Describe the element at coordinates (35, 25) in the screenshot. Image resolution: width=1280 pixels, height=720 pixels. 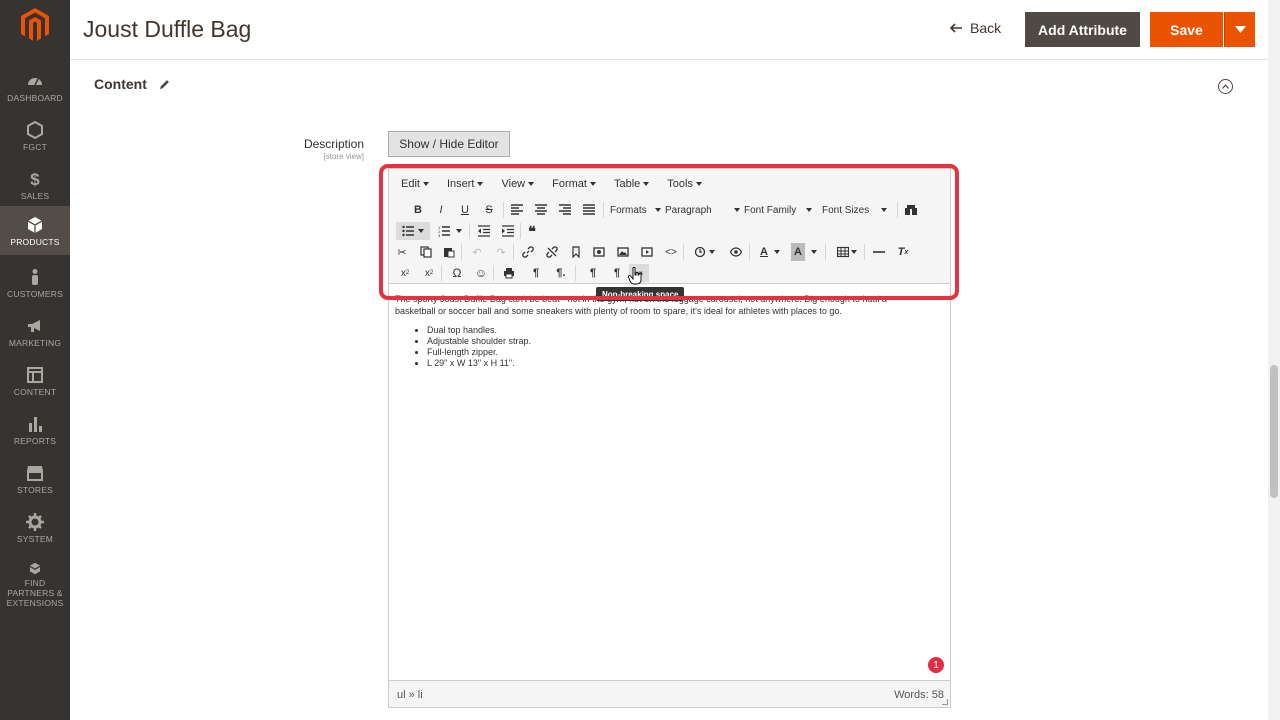
I see `magento-logo-icon` at that location.